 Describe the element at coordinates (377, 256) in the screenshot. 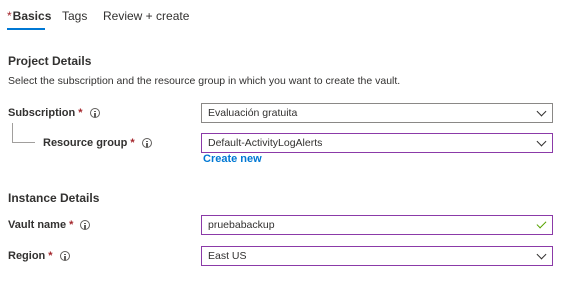

I see `region-dropdown: East US` at that location.